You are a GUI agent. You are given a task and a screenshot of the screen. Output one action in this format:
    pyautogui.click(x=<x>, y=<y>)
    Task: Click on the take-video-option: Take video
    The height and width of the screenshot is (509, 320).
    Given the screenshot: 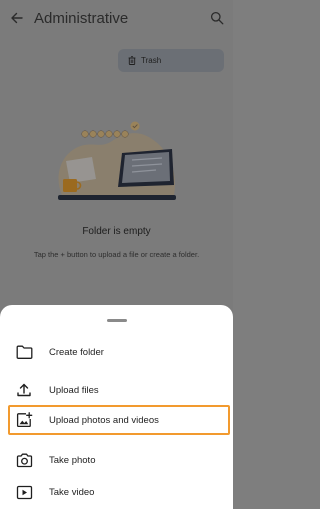 What is the action you would take?
    pyautogui.click(x=116, y=492)
    